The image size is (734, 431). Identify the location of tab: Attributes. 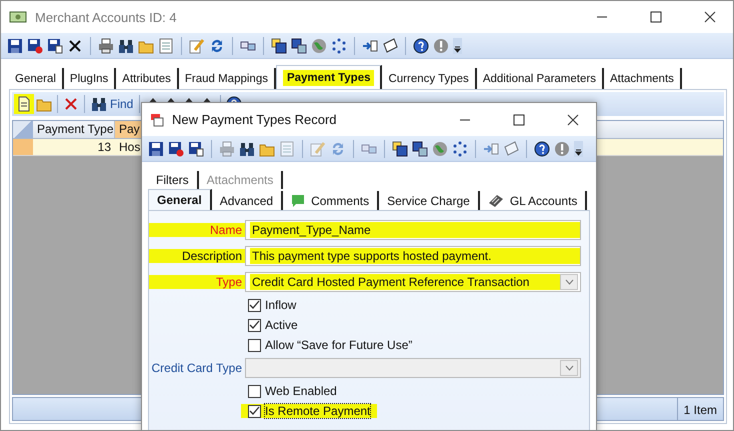
(147, 78).